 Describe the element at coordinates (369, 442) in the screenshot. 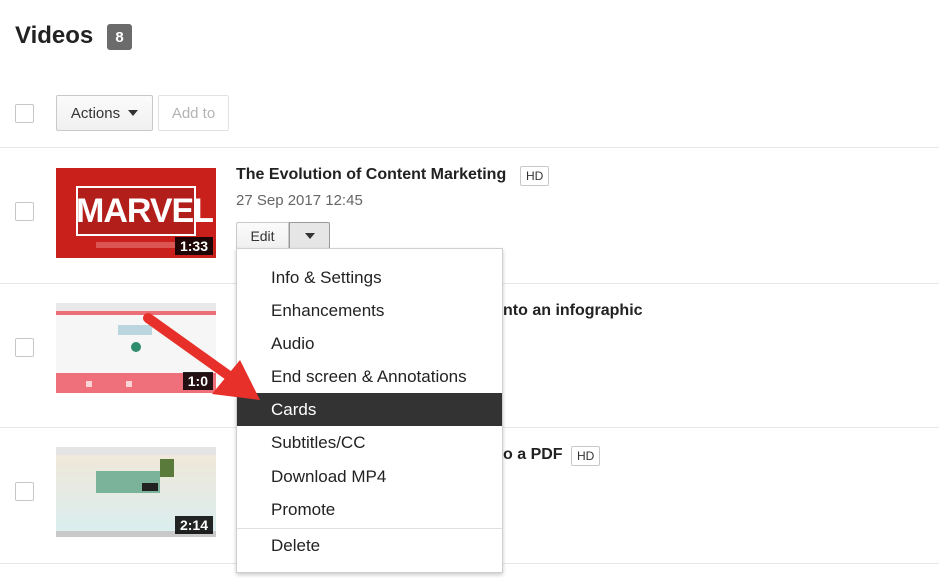

I see `menu-item-subtitles: Subtitles/CC` at that location.